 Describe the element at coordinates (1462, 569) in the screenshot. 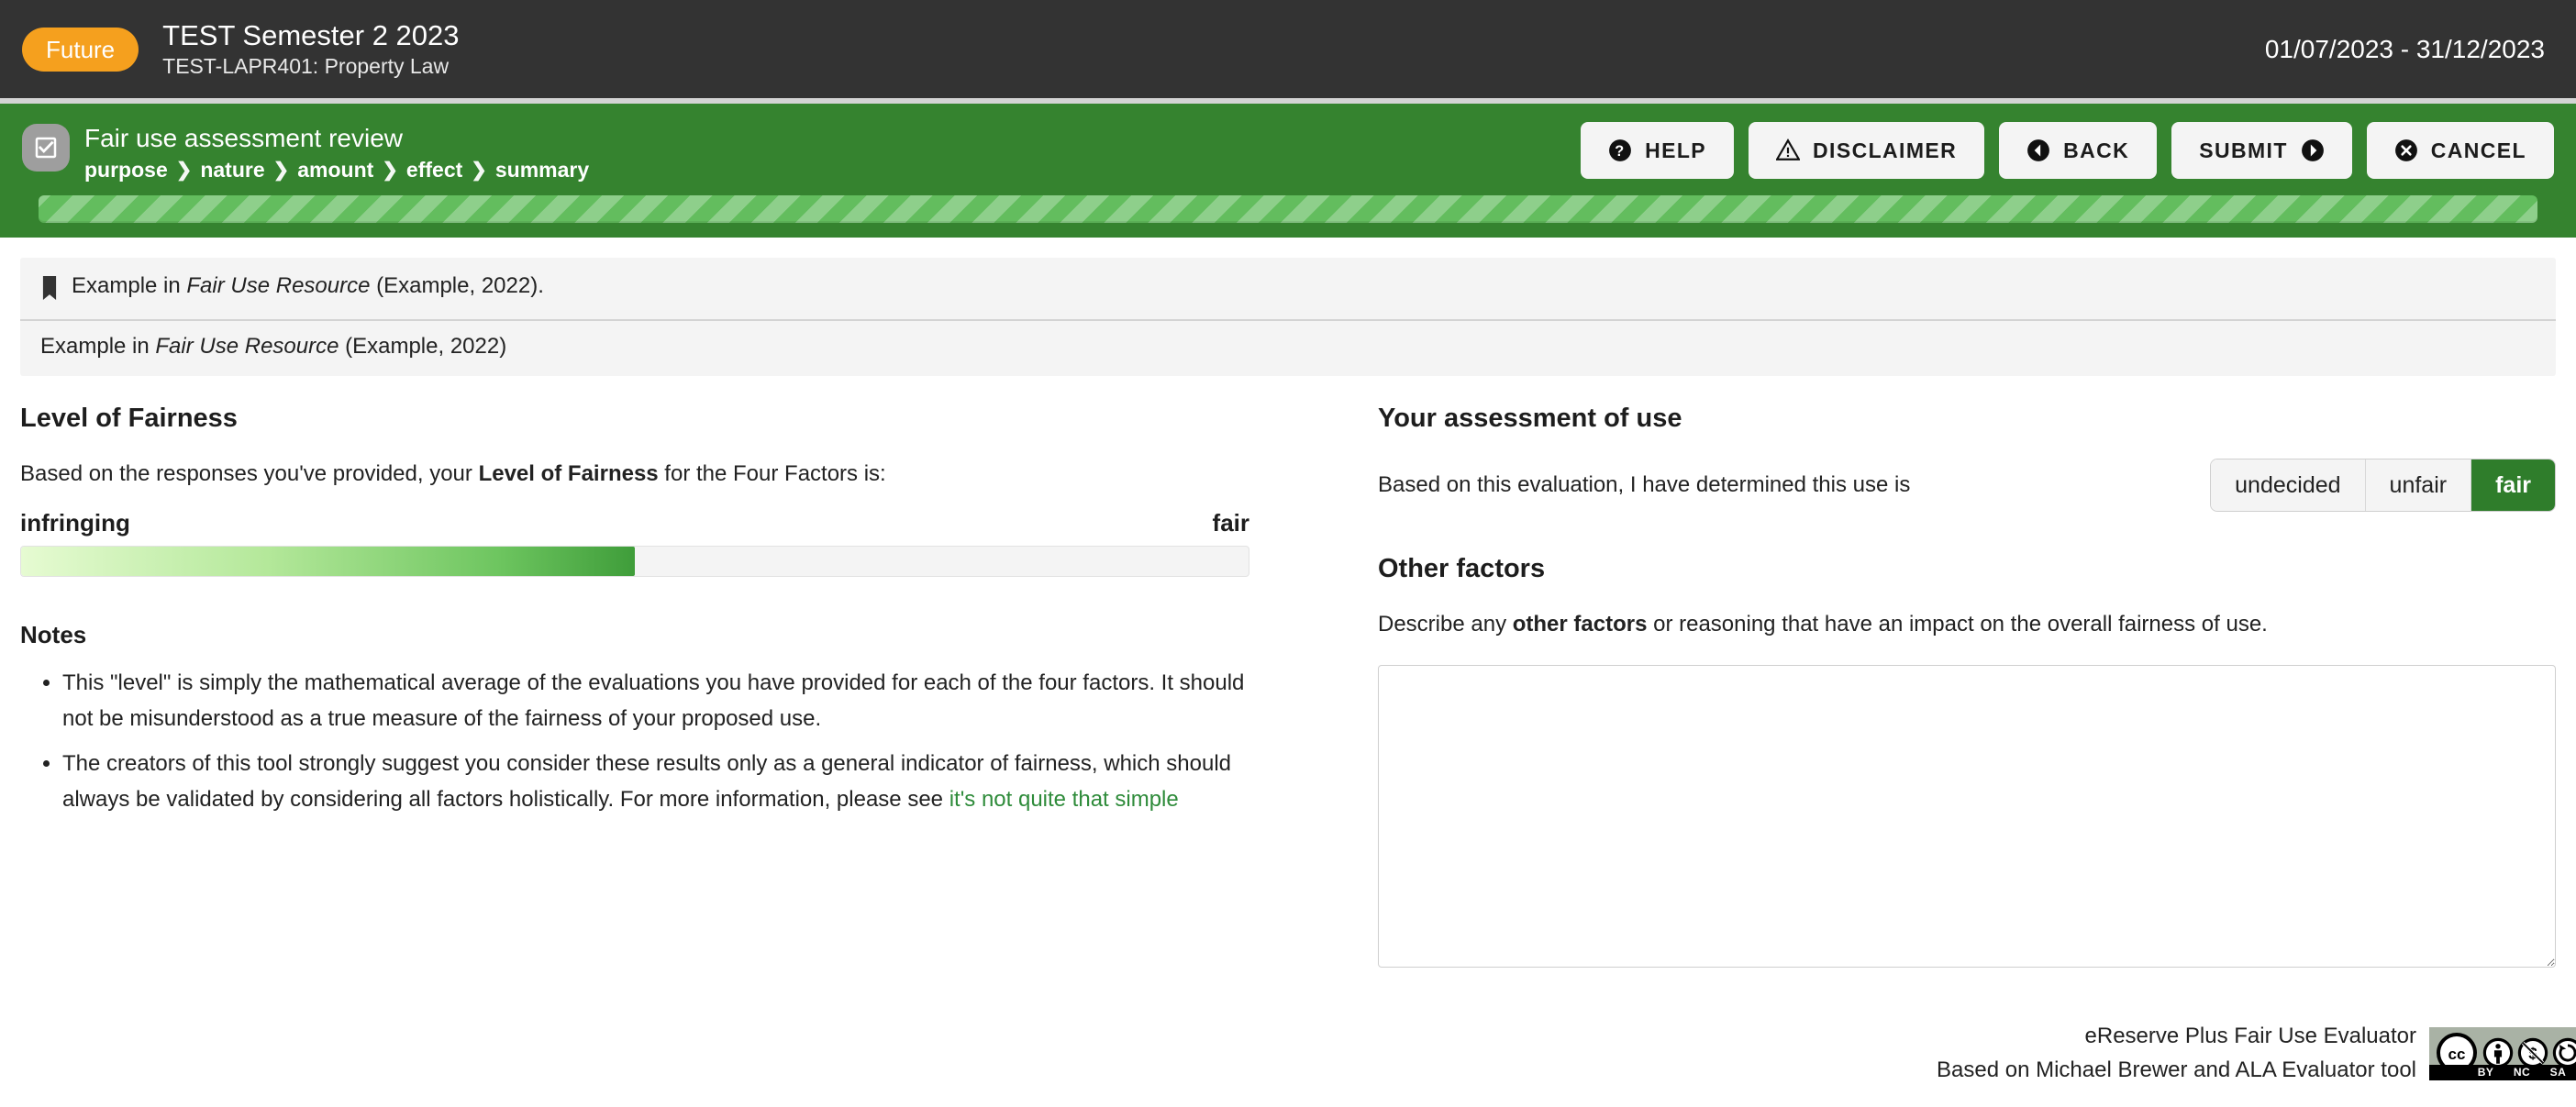

I see `other-factors-heading: Other factors` at that location.